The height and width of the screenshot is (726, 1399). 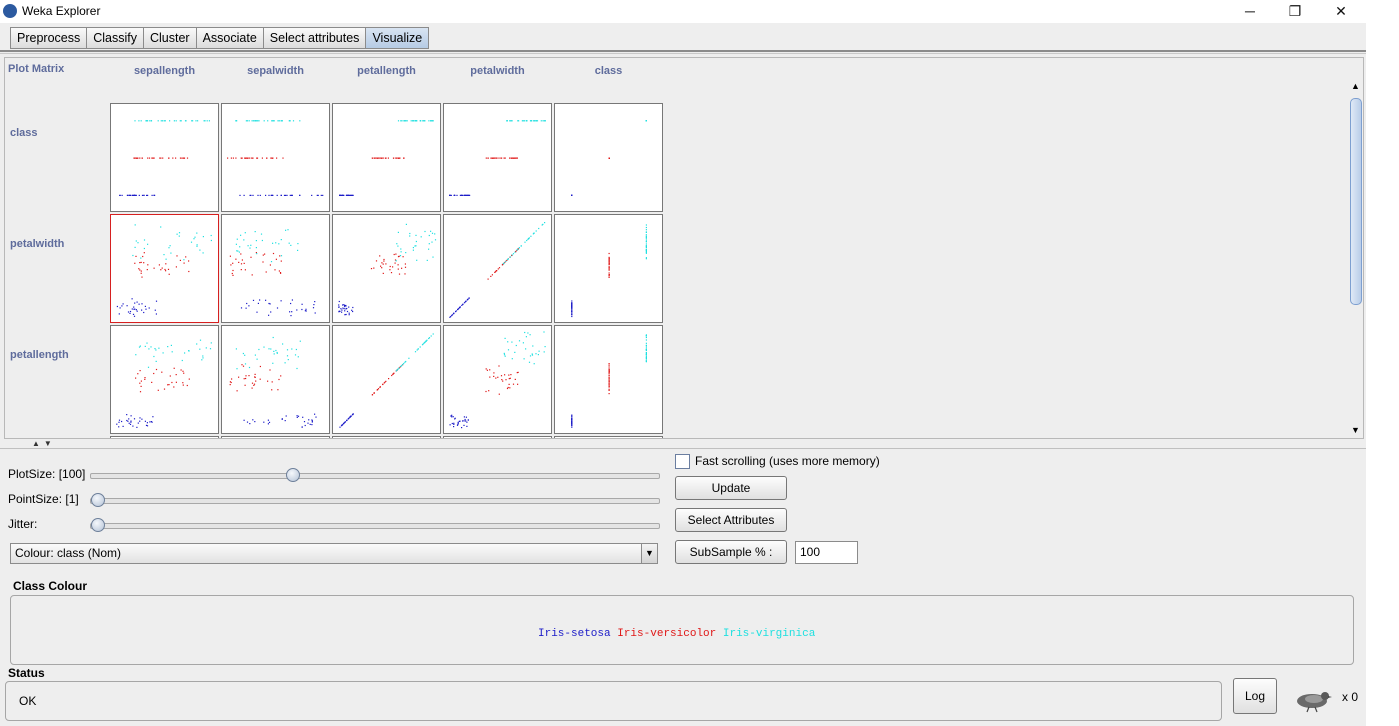 What do you see at coordinates (375, 500) in the screenshot?
I see `pointsize-slider` at bounding box center [375, 500].